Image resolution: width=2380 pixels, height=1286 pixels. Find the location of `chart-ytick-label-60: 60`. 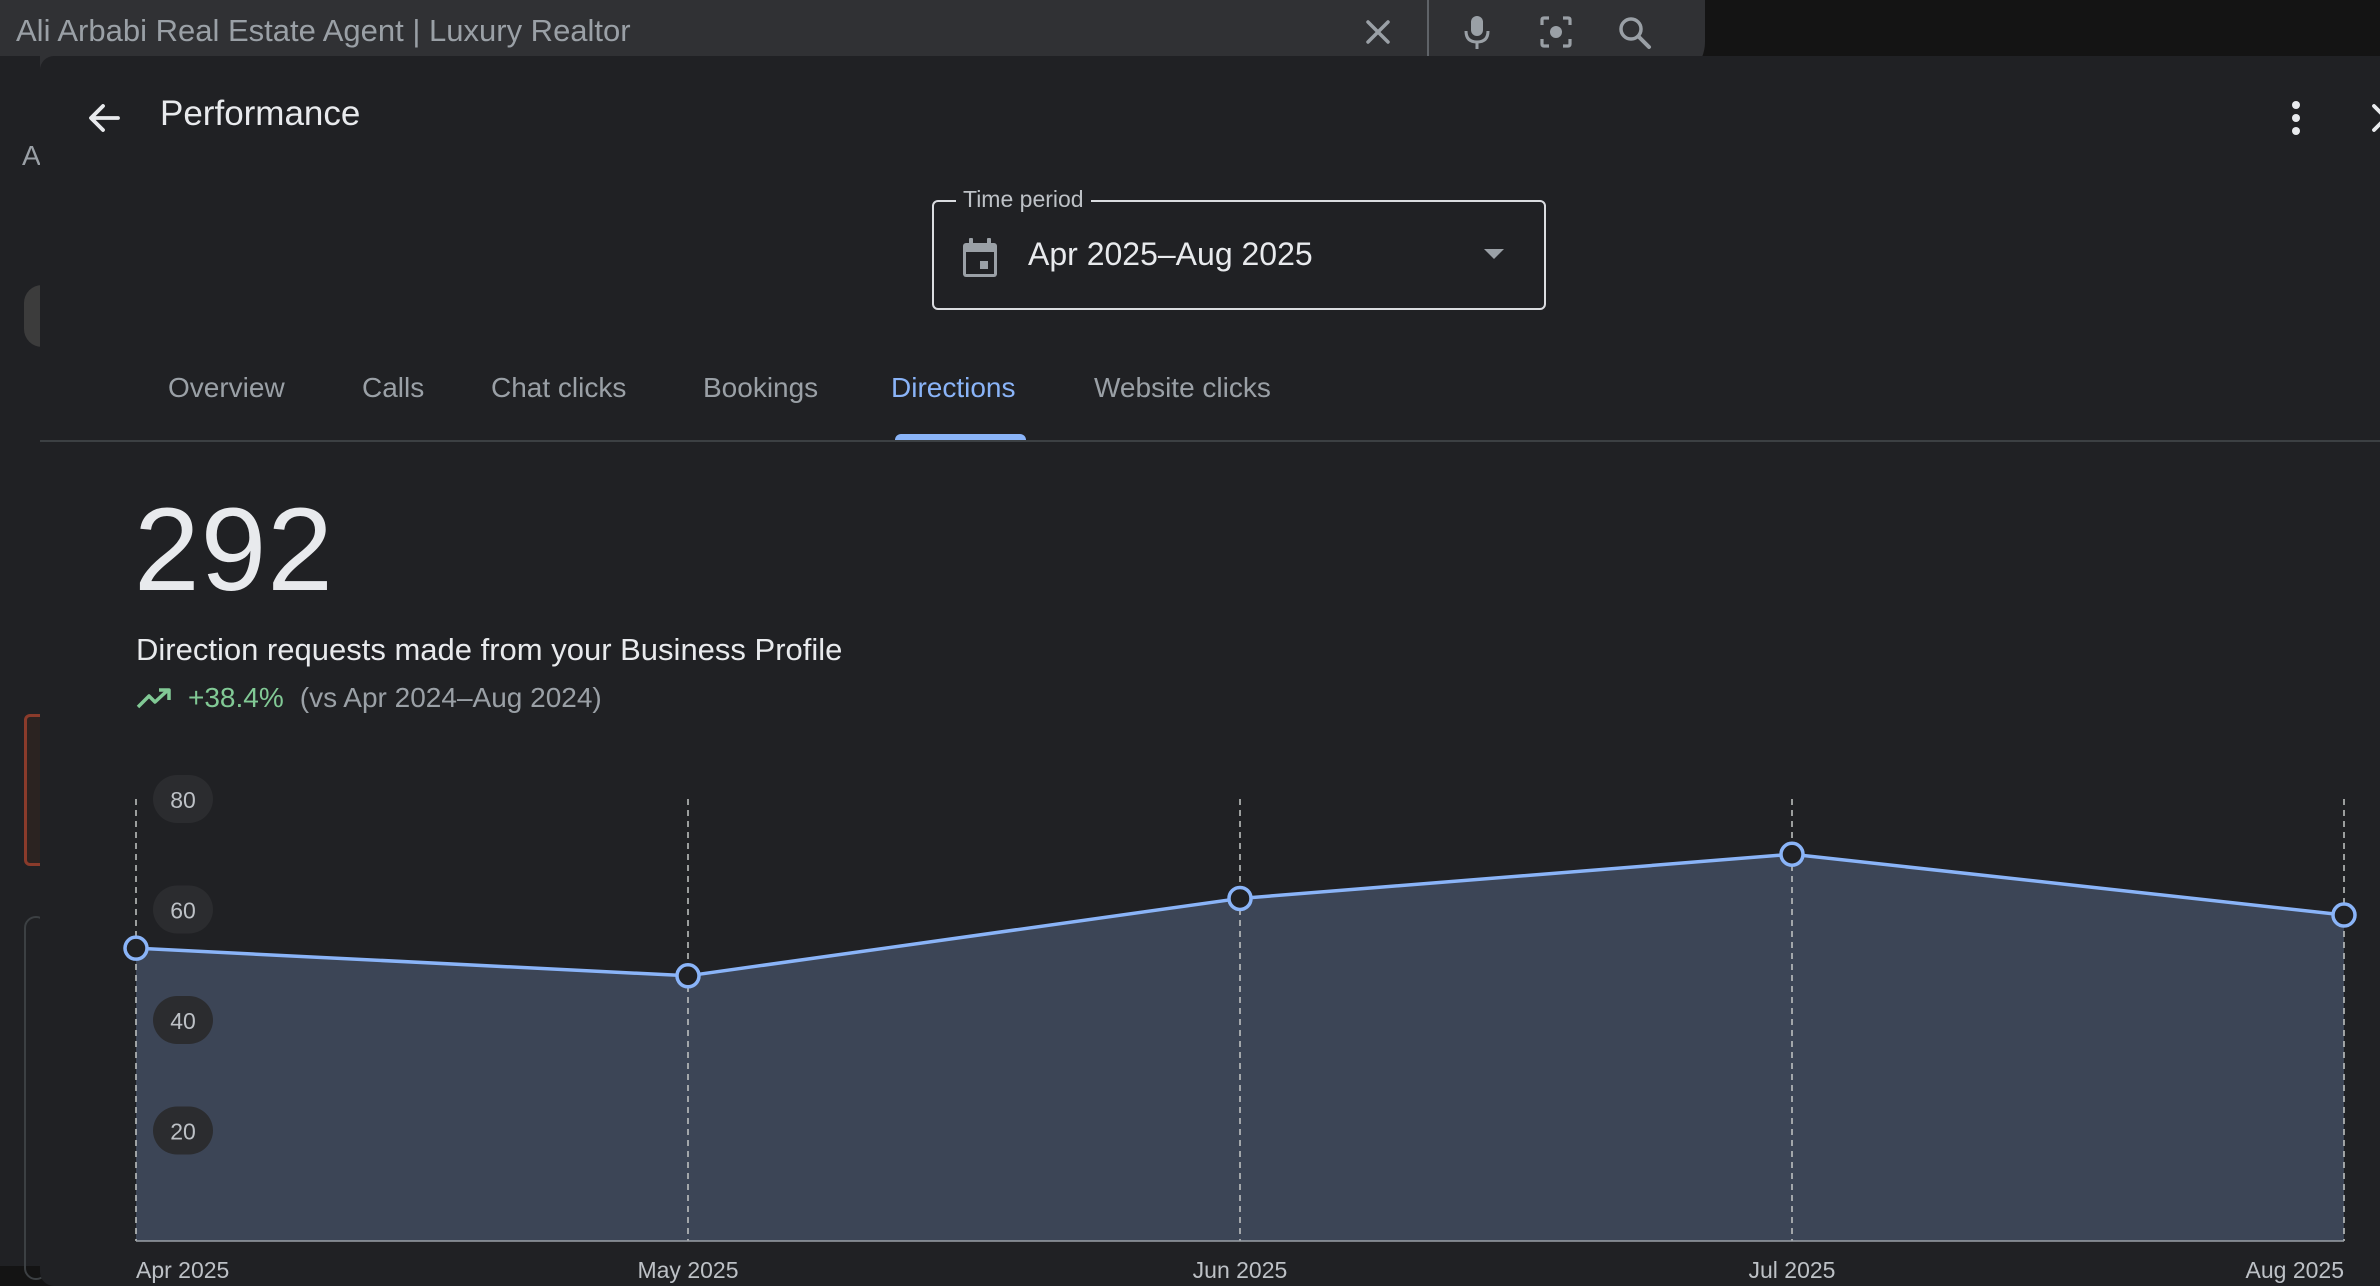

chart-ytick-label-60: 60 is located at coordinates (183, 911).